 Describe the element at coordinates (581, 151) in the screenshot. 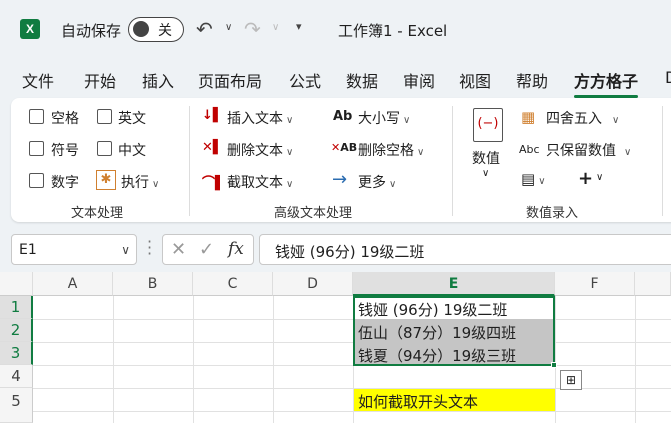

I see `keep-value-label: 只保留数值` at that location.